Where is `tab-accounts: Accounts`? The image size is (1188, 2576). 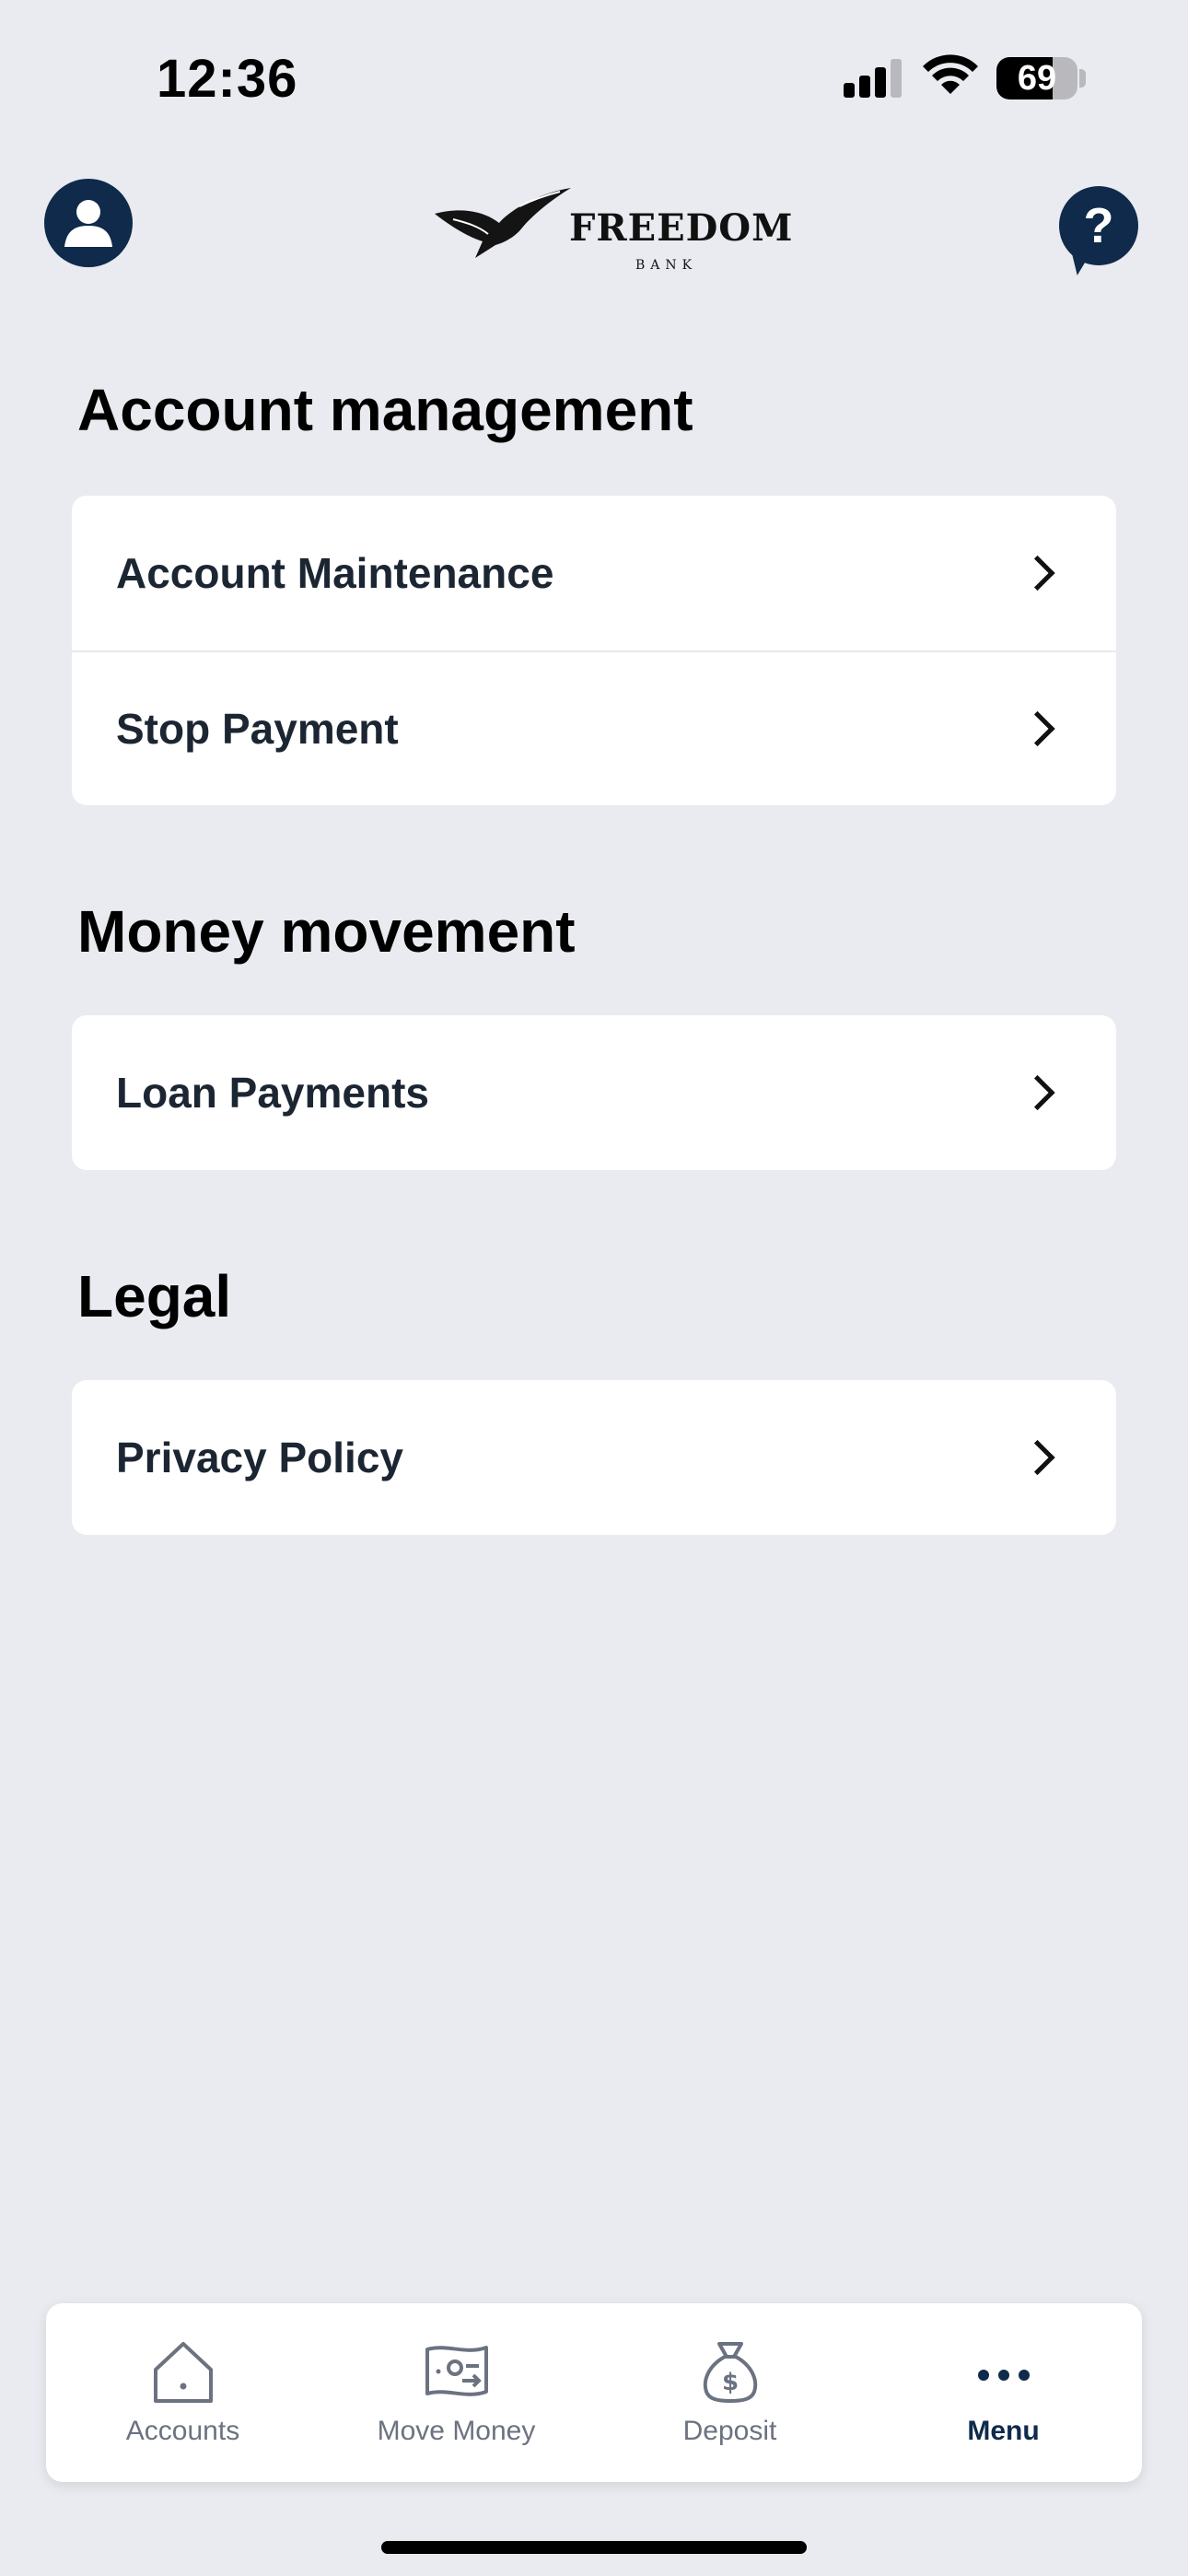 tab-accounts: Accounts is located at coordinates (183, 2392).